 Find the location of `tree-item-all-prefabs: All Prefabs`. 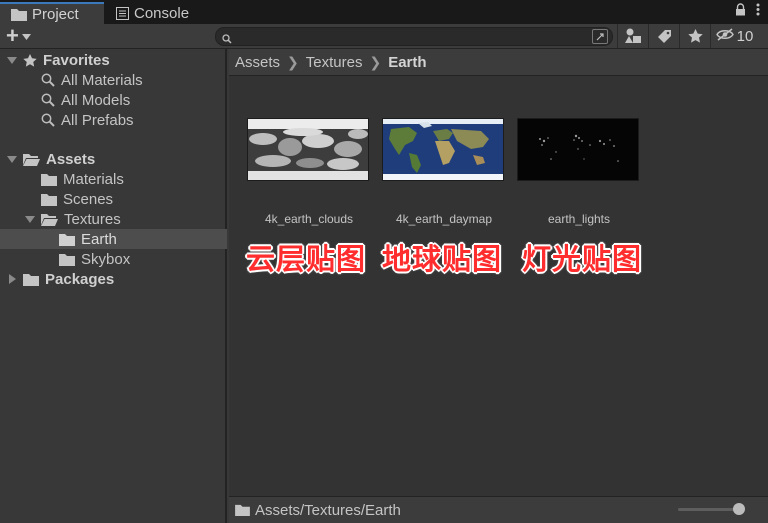

tree-item-all-prefabs: All Prefabs is located at coordinates (113, 120).